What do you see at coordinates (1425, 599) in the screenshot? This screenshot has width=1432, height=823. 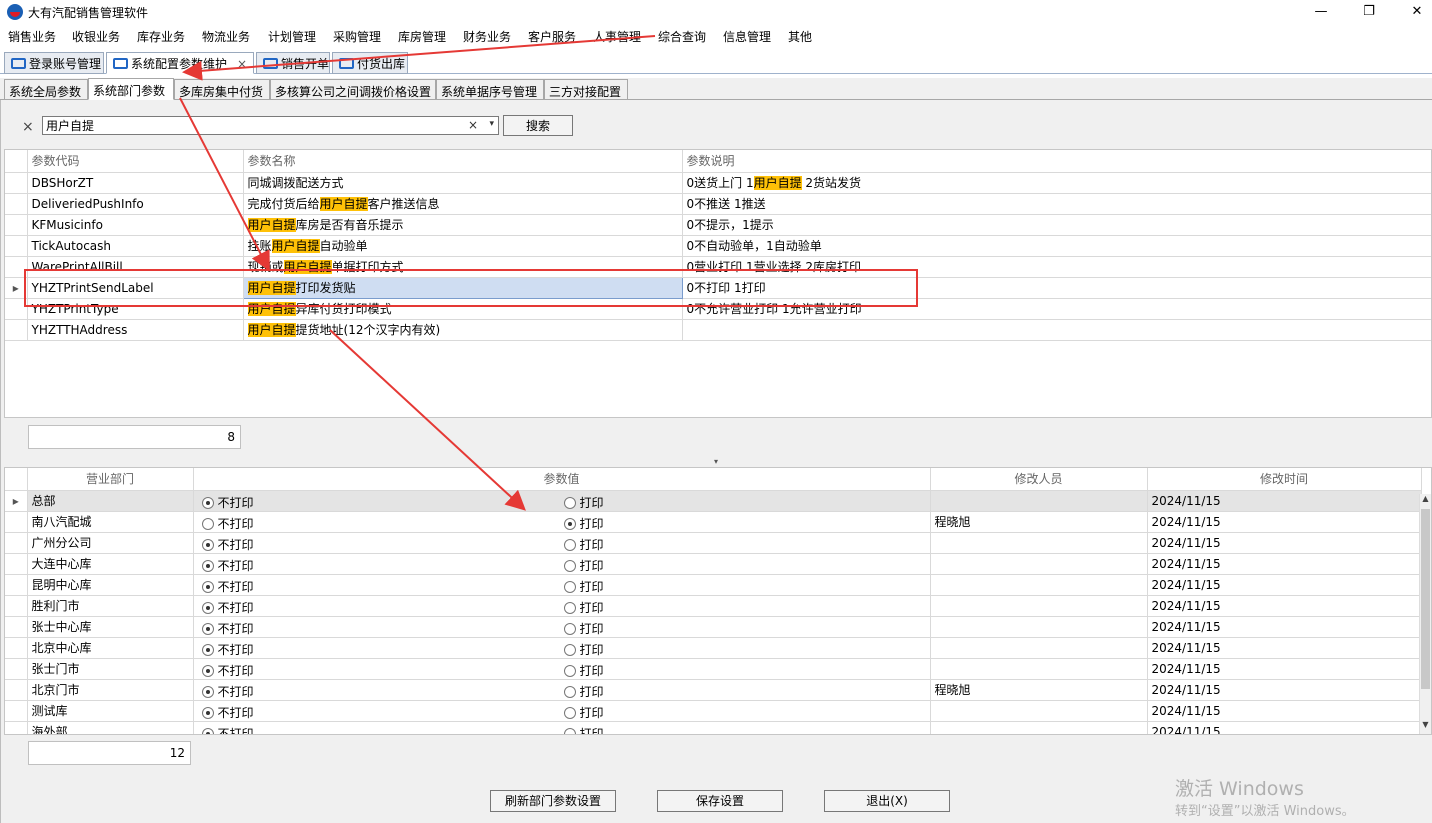 I see `scroll-thumb` at bounding box center [1425, 599].